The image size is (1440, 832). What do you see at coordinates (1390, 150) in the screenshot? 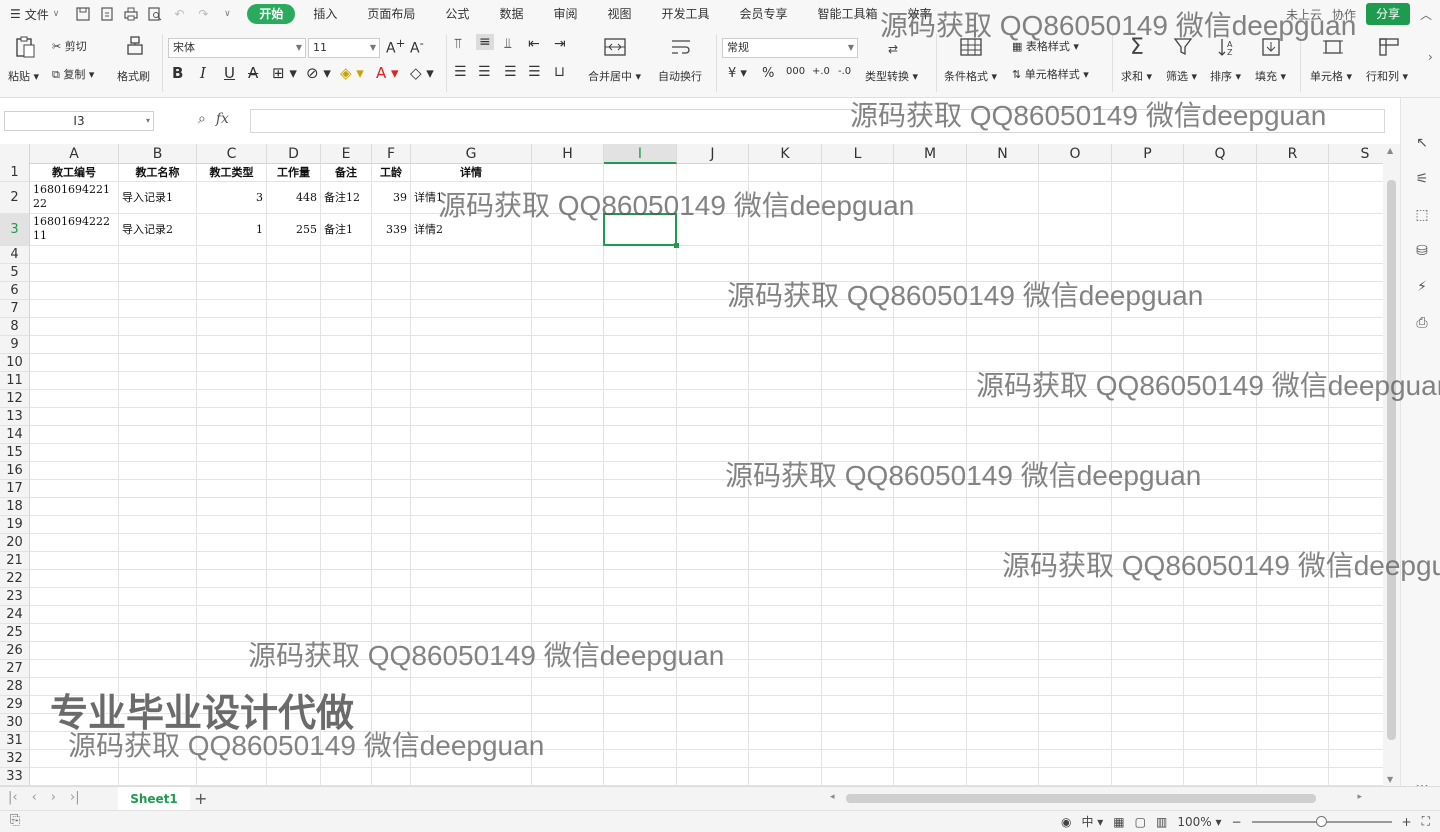
I see `scroll-up-icon: ▲` at bounding box center [1390, 150].